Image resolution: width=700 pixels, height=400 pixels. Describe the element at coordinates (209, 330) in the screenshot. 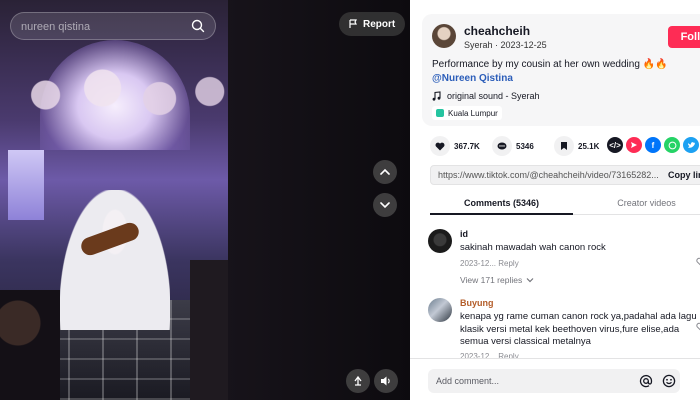

I see `audience-right` at that location.